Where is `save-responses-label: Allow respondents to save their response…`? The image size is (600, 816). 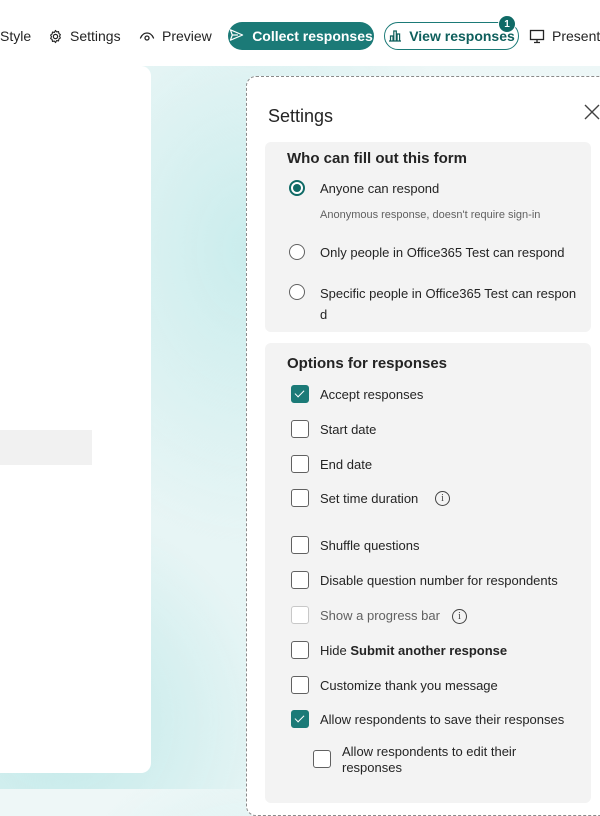
save-responses-label: Allow respondents to save their response… is located at coordinates (442, 719).